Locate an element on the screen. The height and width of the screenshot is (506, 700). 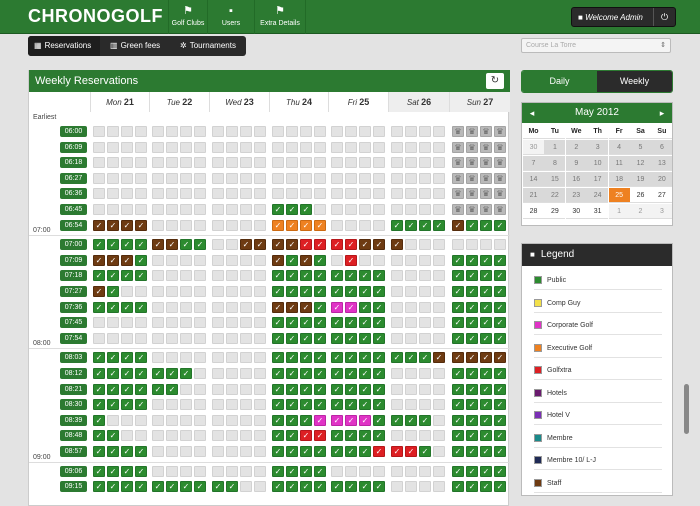
day-header-thu: Thu 24 is located at coordinates (298, 102).